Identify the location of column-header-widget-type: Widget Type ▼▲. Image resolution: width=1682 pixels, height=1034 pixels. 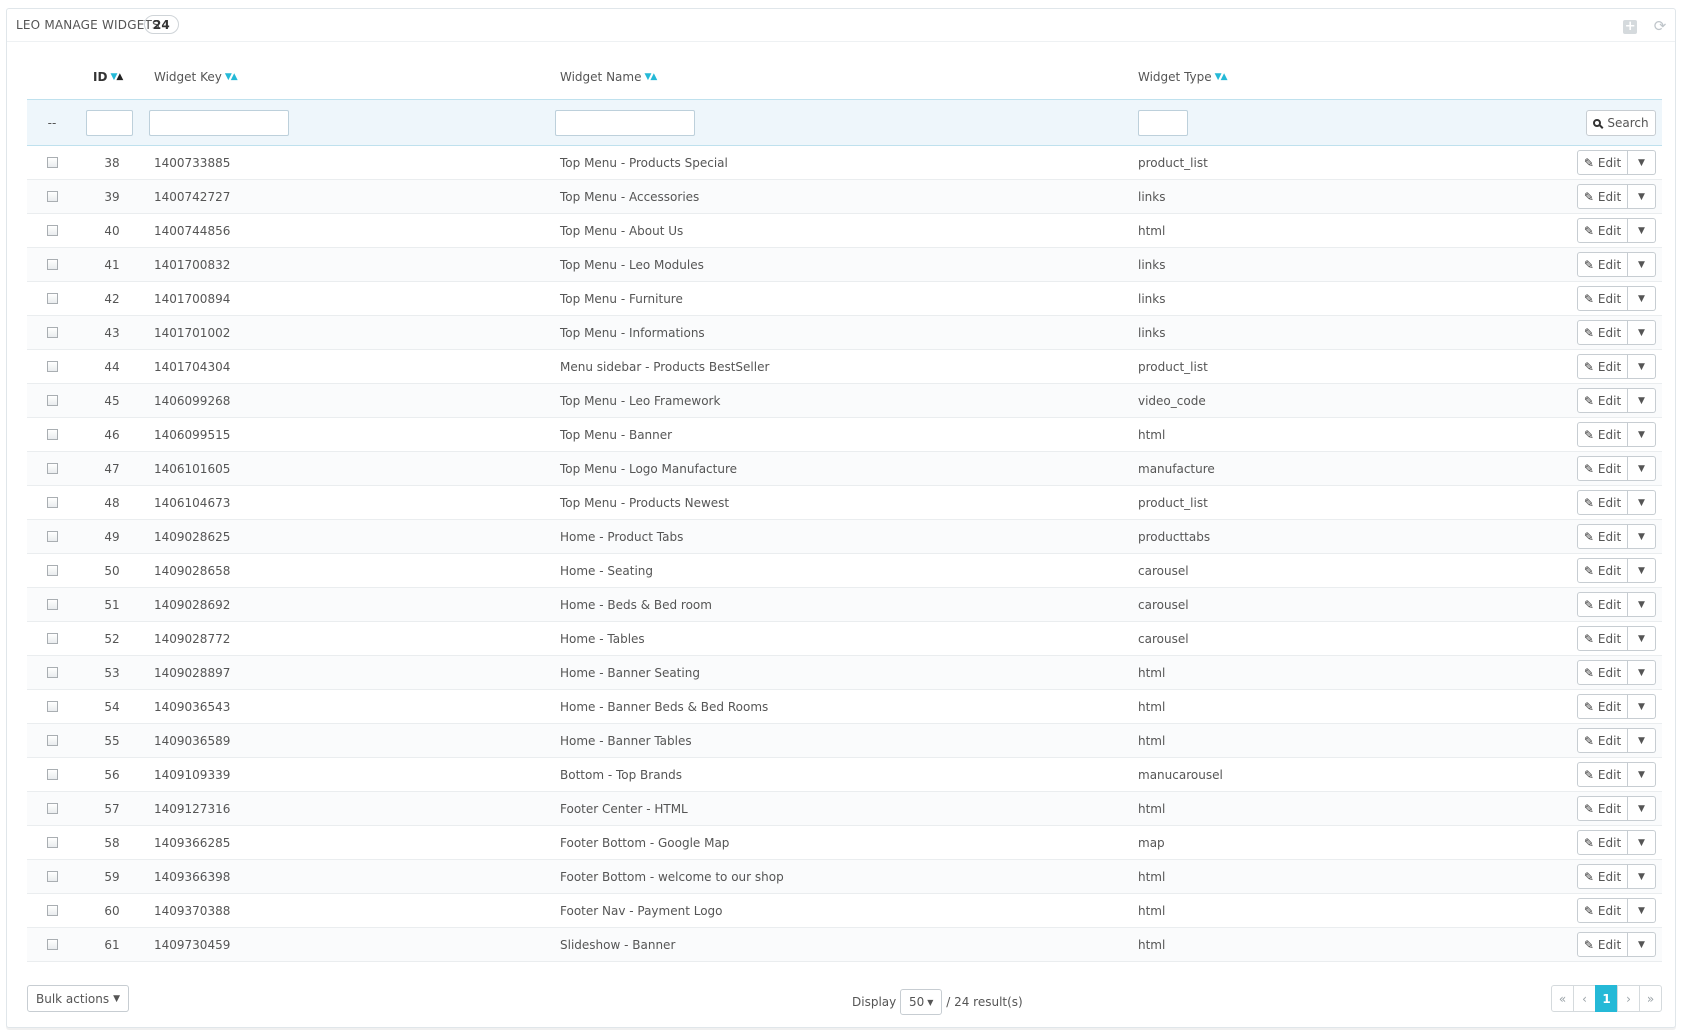
(1288, 77).